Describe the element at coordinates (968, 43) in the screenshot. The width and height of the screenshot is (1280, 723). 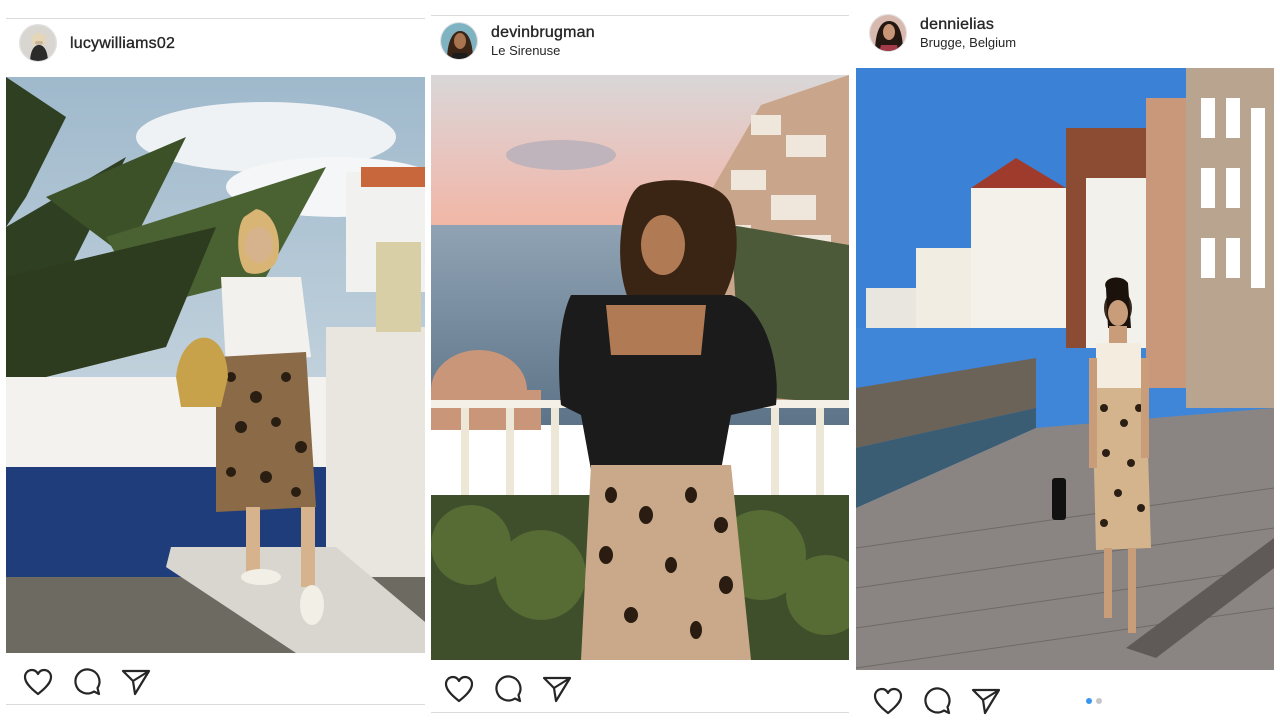
I see `location-link: Brugge, Belgium` at that location.